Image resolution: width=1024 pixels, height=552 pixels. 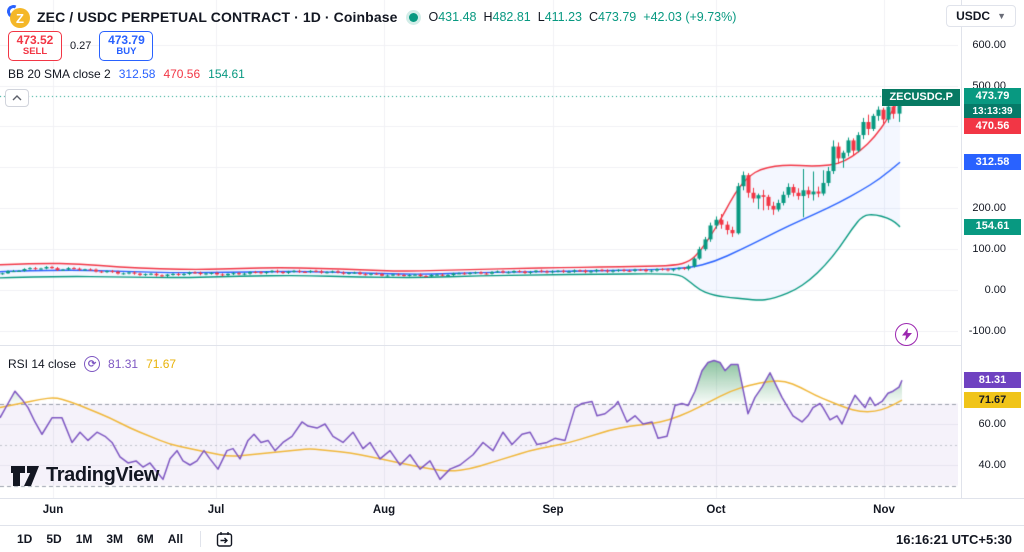 What do you see at coordinates (690, 17) in the screenshot?
I see `change-value: +42.03 (+9.73%)` at bounding box center [690, 17].